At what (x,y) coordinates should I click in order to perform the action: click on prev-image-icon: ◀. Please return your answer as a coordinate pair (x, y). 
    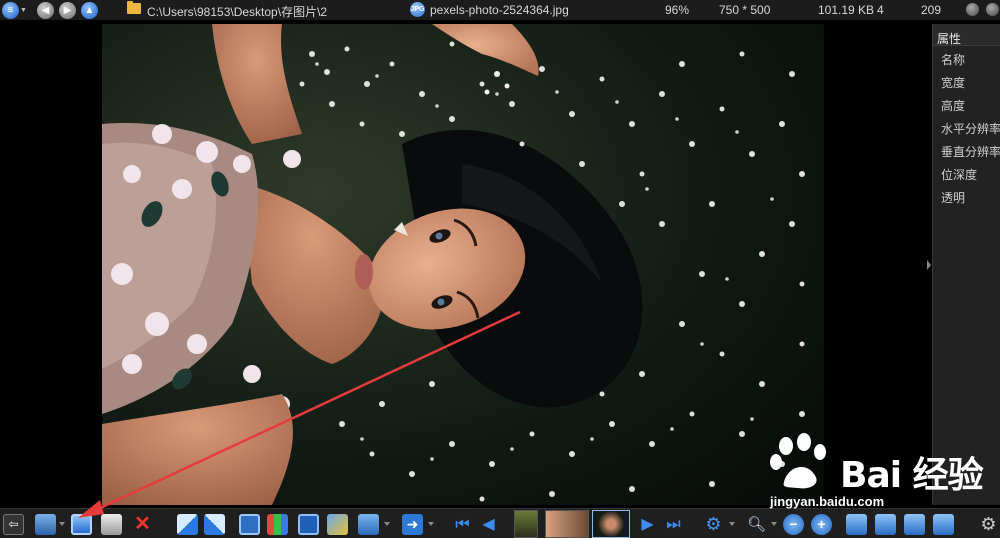
    Looking at the image, I should click on (488, 524).